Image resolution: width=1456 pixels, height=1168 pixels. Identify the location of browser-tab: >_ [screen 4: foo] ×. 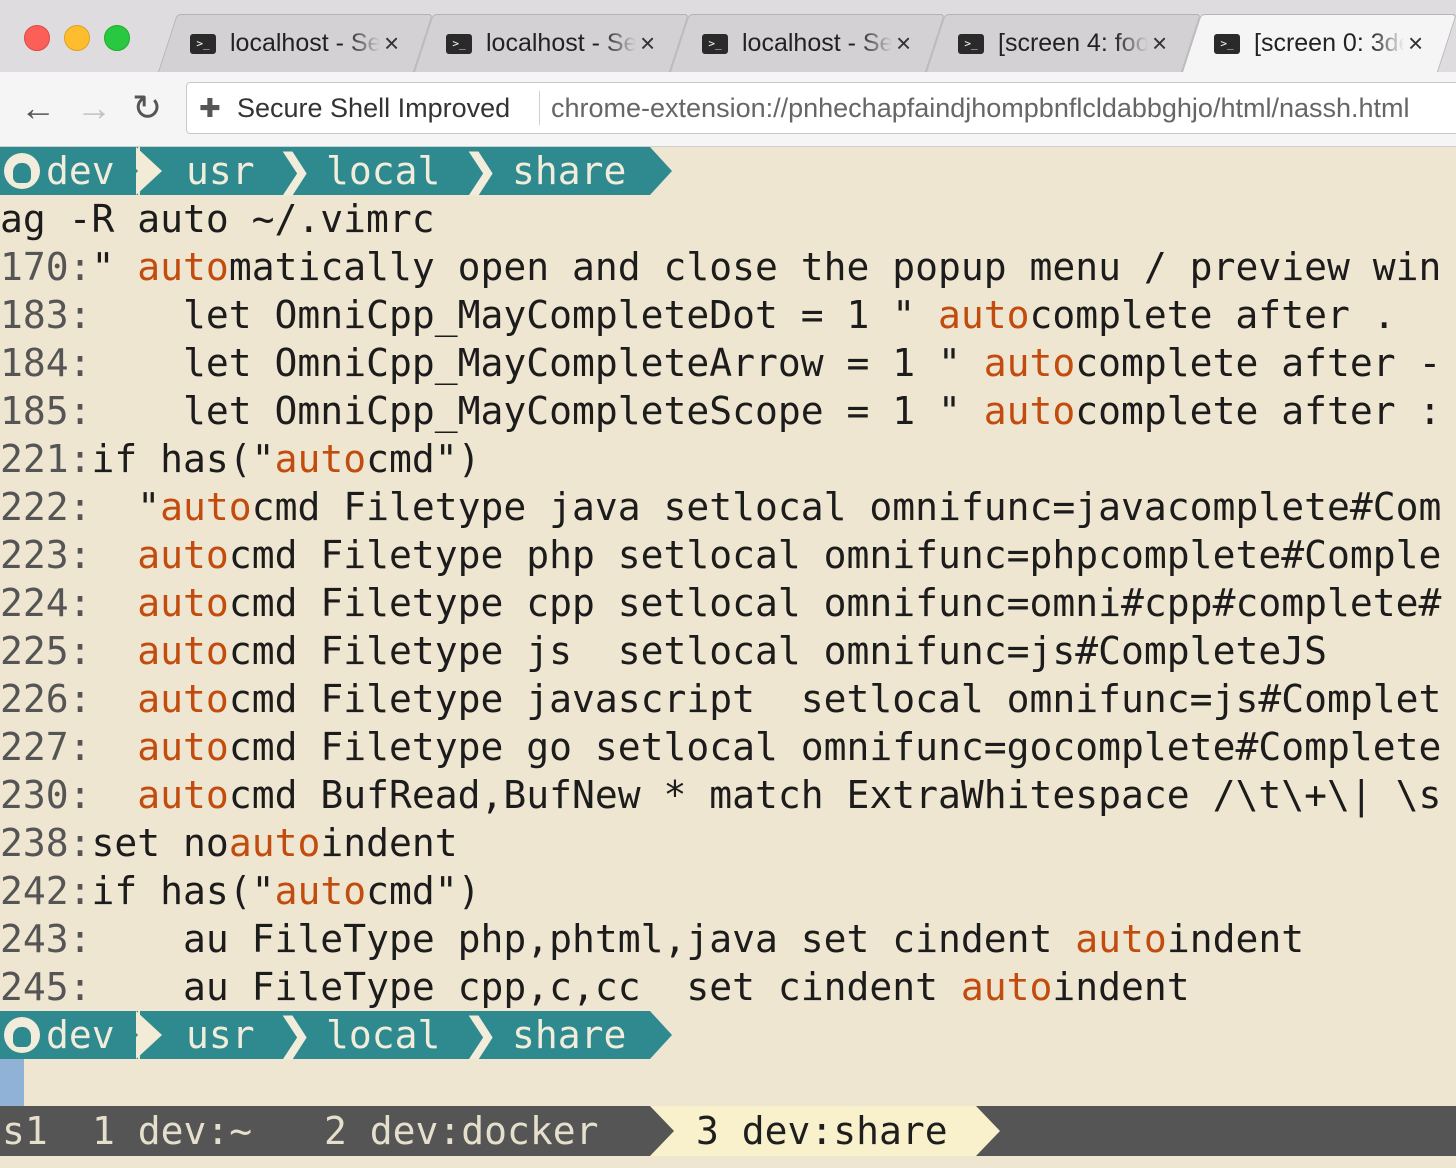
(1063, 43).